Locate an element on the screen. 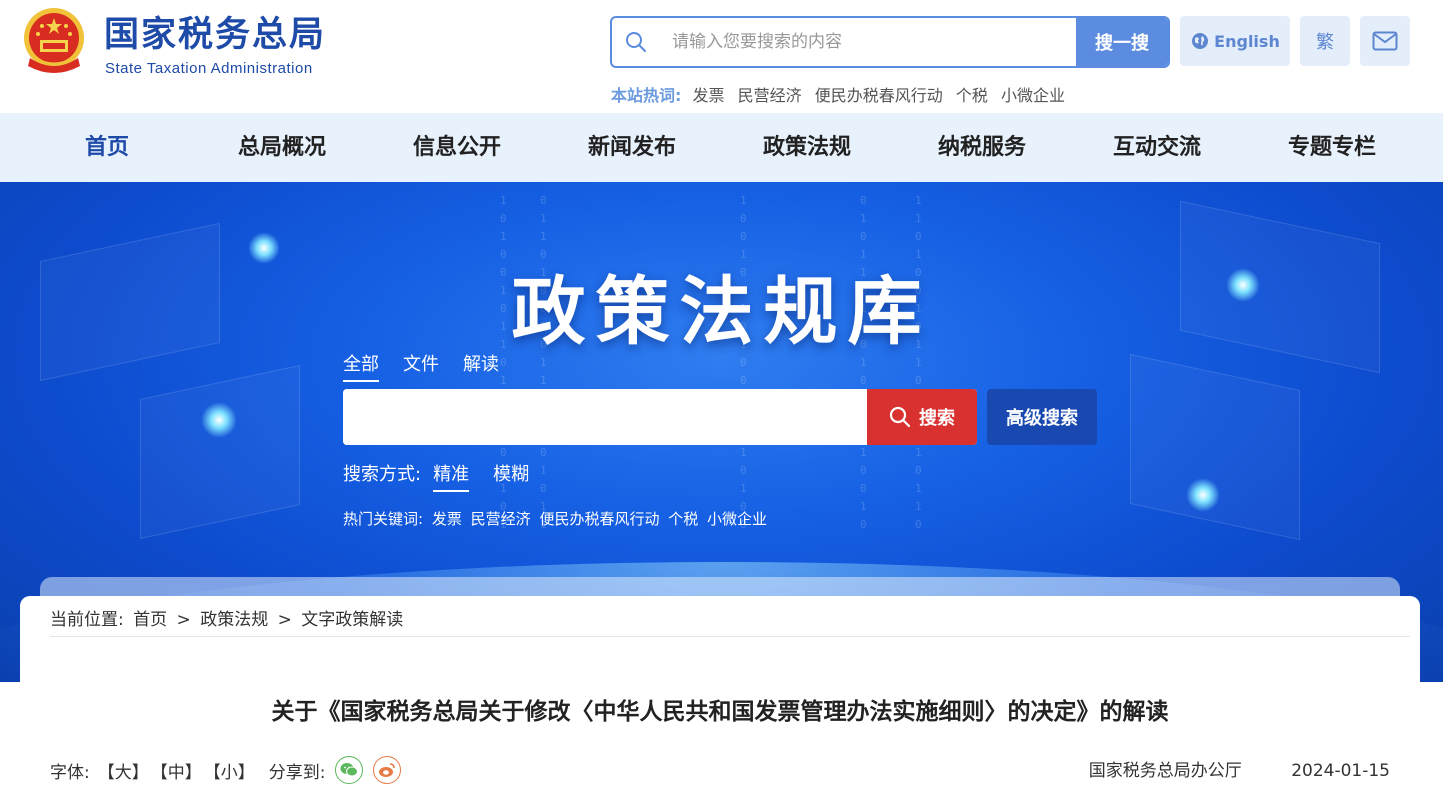 The height and width of the screenshot is (797, 1443). tab-documents: 文件 is located at coordinates (421, 366).